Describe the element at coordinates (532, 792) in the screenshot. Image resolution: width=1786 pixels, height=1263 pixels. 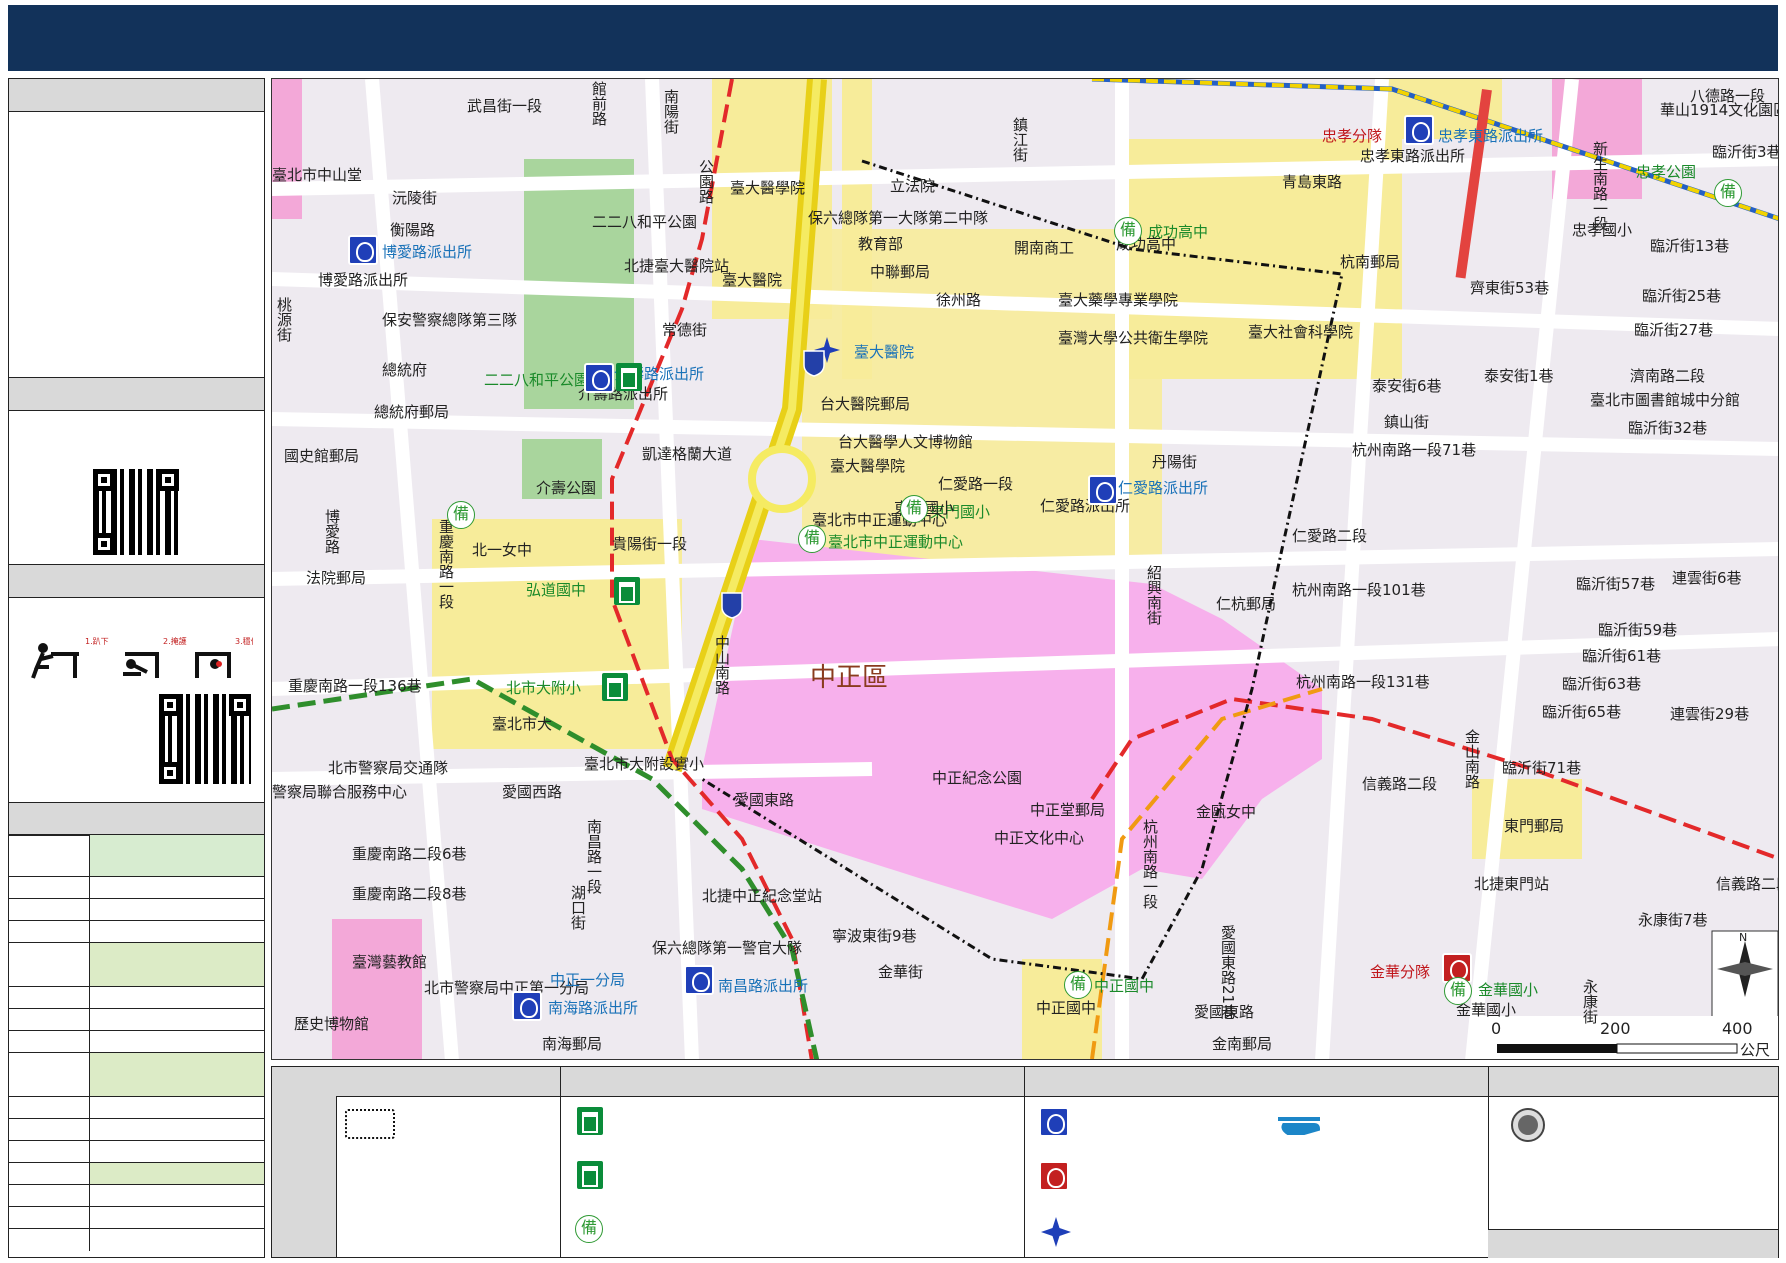
I see `map-label: 愛國西路` at that location.